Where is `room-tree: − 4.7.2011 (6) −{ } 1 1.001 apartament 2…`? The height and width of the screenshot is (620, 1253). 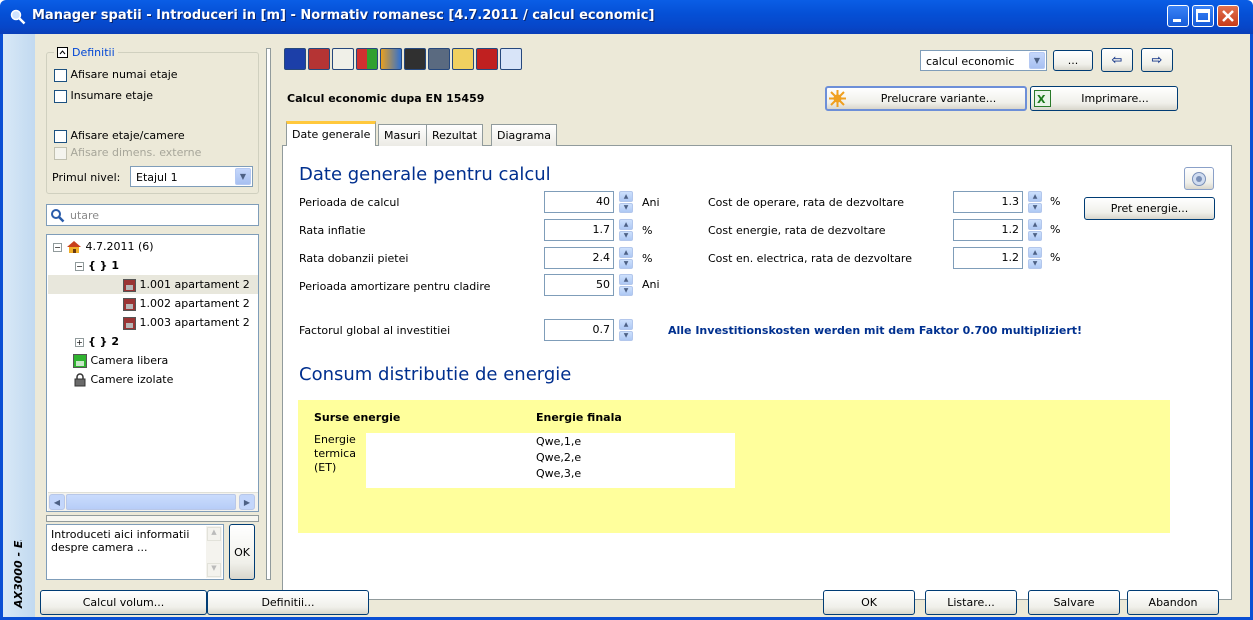 room-tree: − 4.7.2011 (6) −{ } 1 1.001 apartament 2… is located at coordinates (152, 373).